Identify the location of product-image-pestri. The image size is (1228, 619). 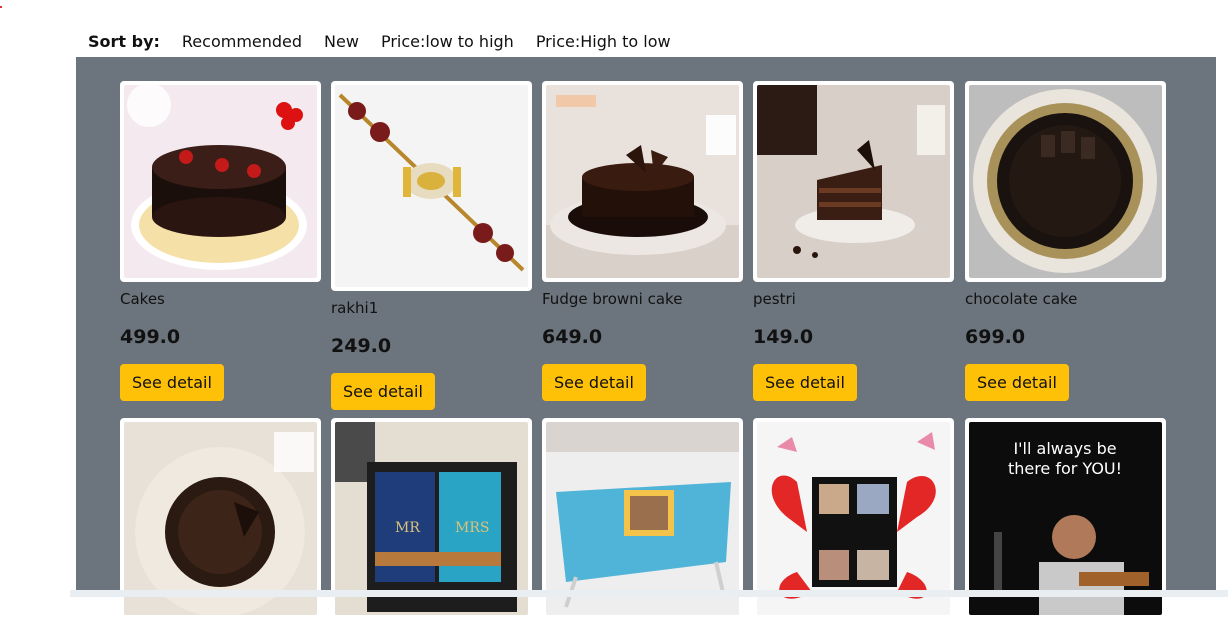
(853, 181).